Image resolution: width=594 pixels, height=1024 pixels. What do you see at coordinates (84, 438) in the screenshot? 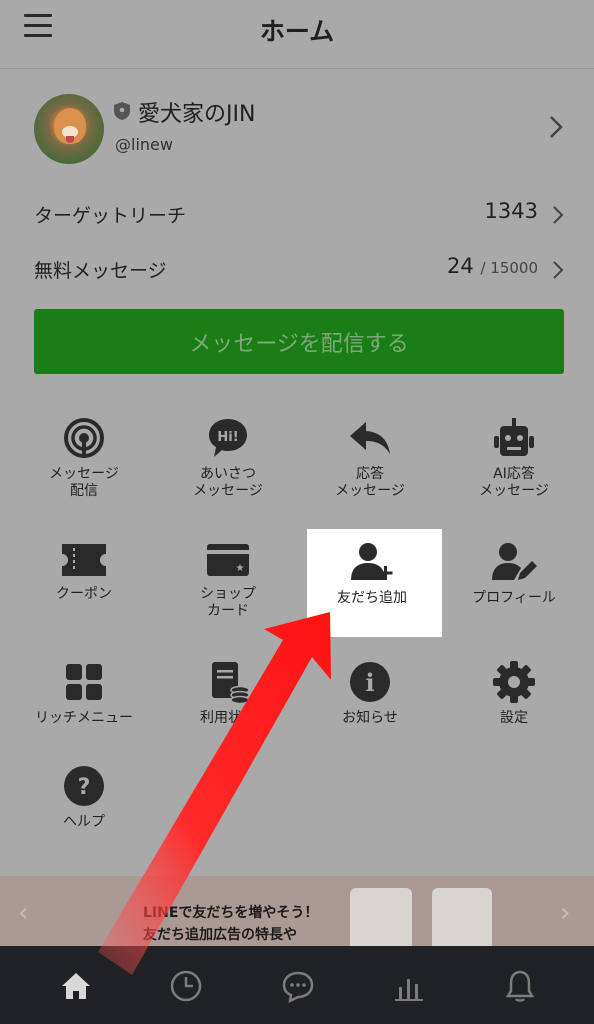
I see `broadcast-icon` at bounding box center [84, 438].